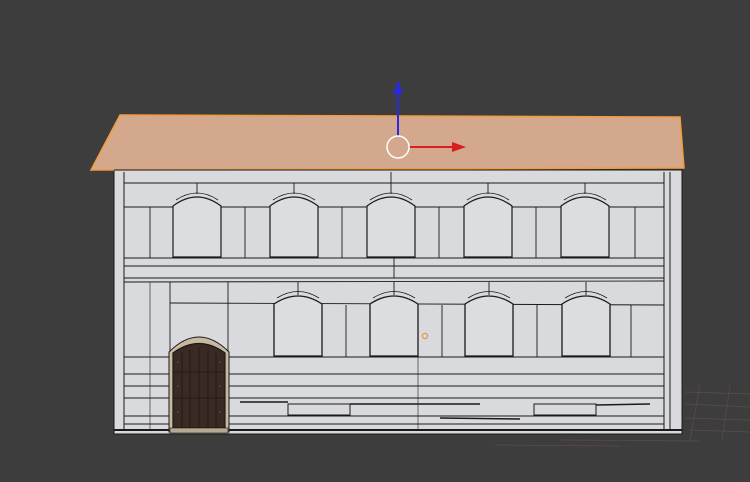 The image size is (750, 482). Describe the element at coordinates (199, 385) in the screenshot. I see `entrance-door` at that location.